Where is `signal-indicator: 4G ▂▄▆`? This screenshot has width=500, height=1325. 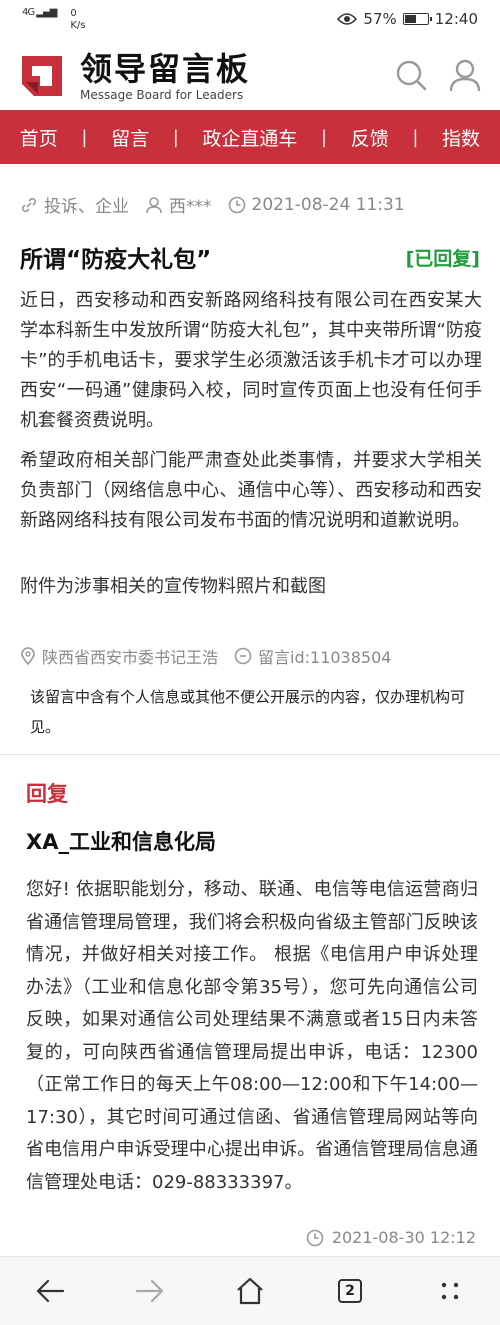 signal-indicator: 4G ▂▄▆ is located at coordinates (39, 12).